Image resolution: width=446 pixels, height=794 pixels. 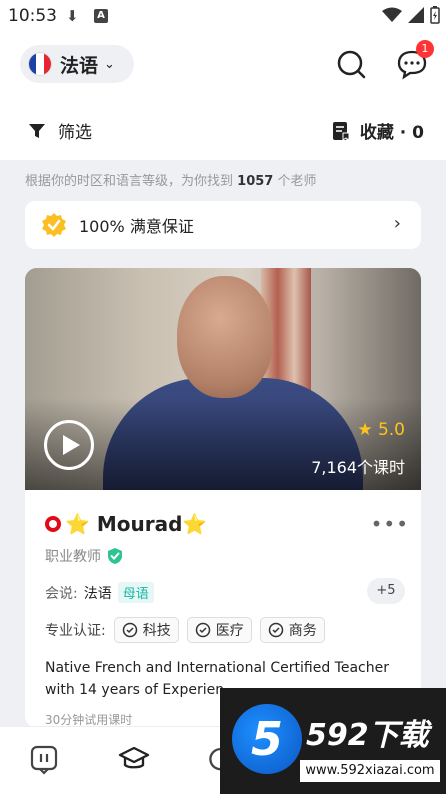 What do you see at coordinates (136, 226) in the screenshot?
I see `guarantee-label: 100% 满意保证` at bounding box center [136, 226].